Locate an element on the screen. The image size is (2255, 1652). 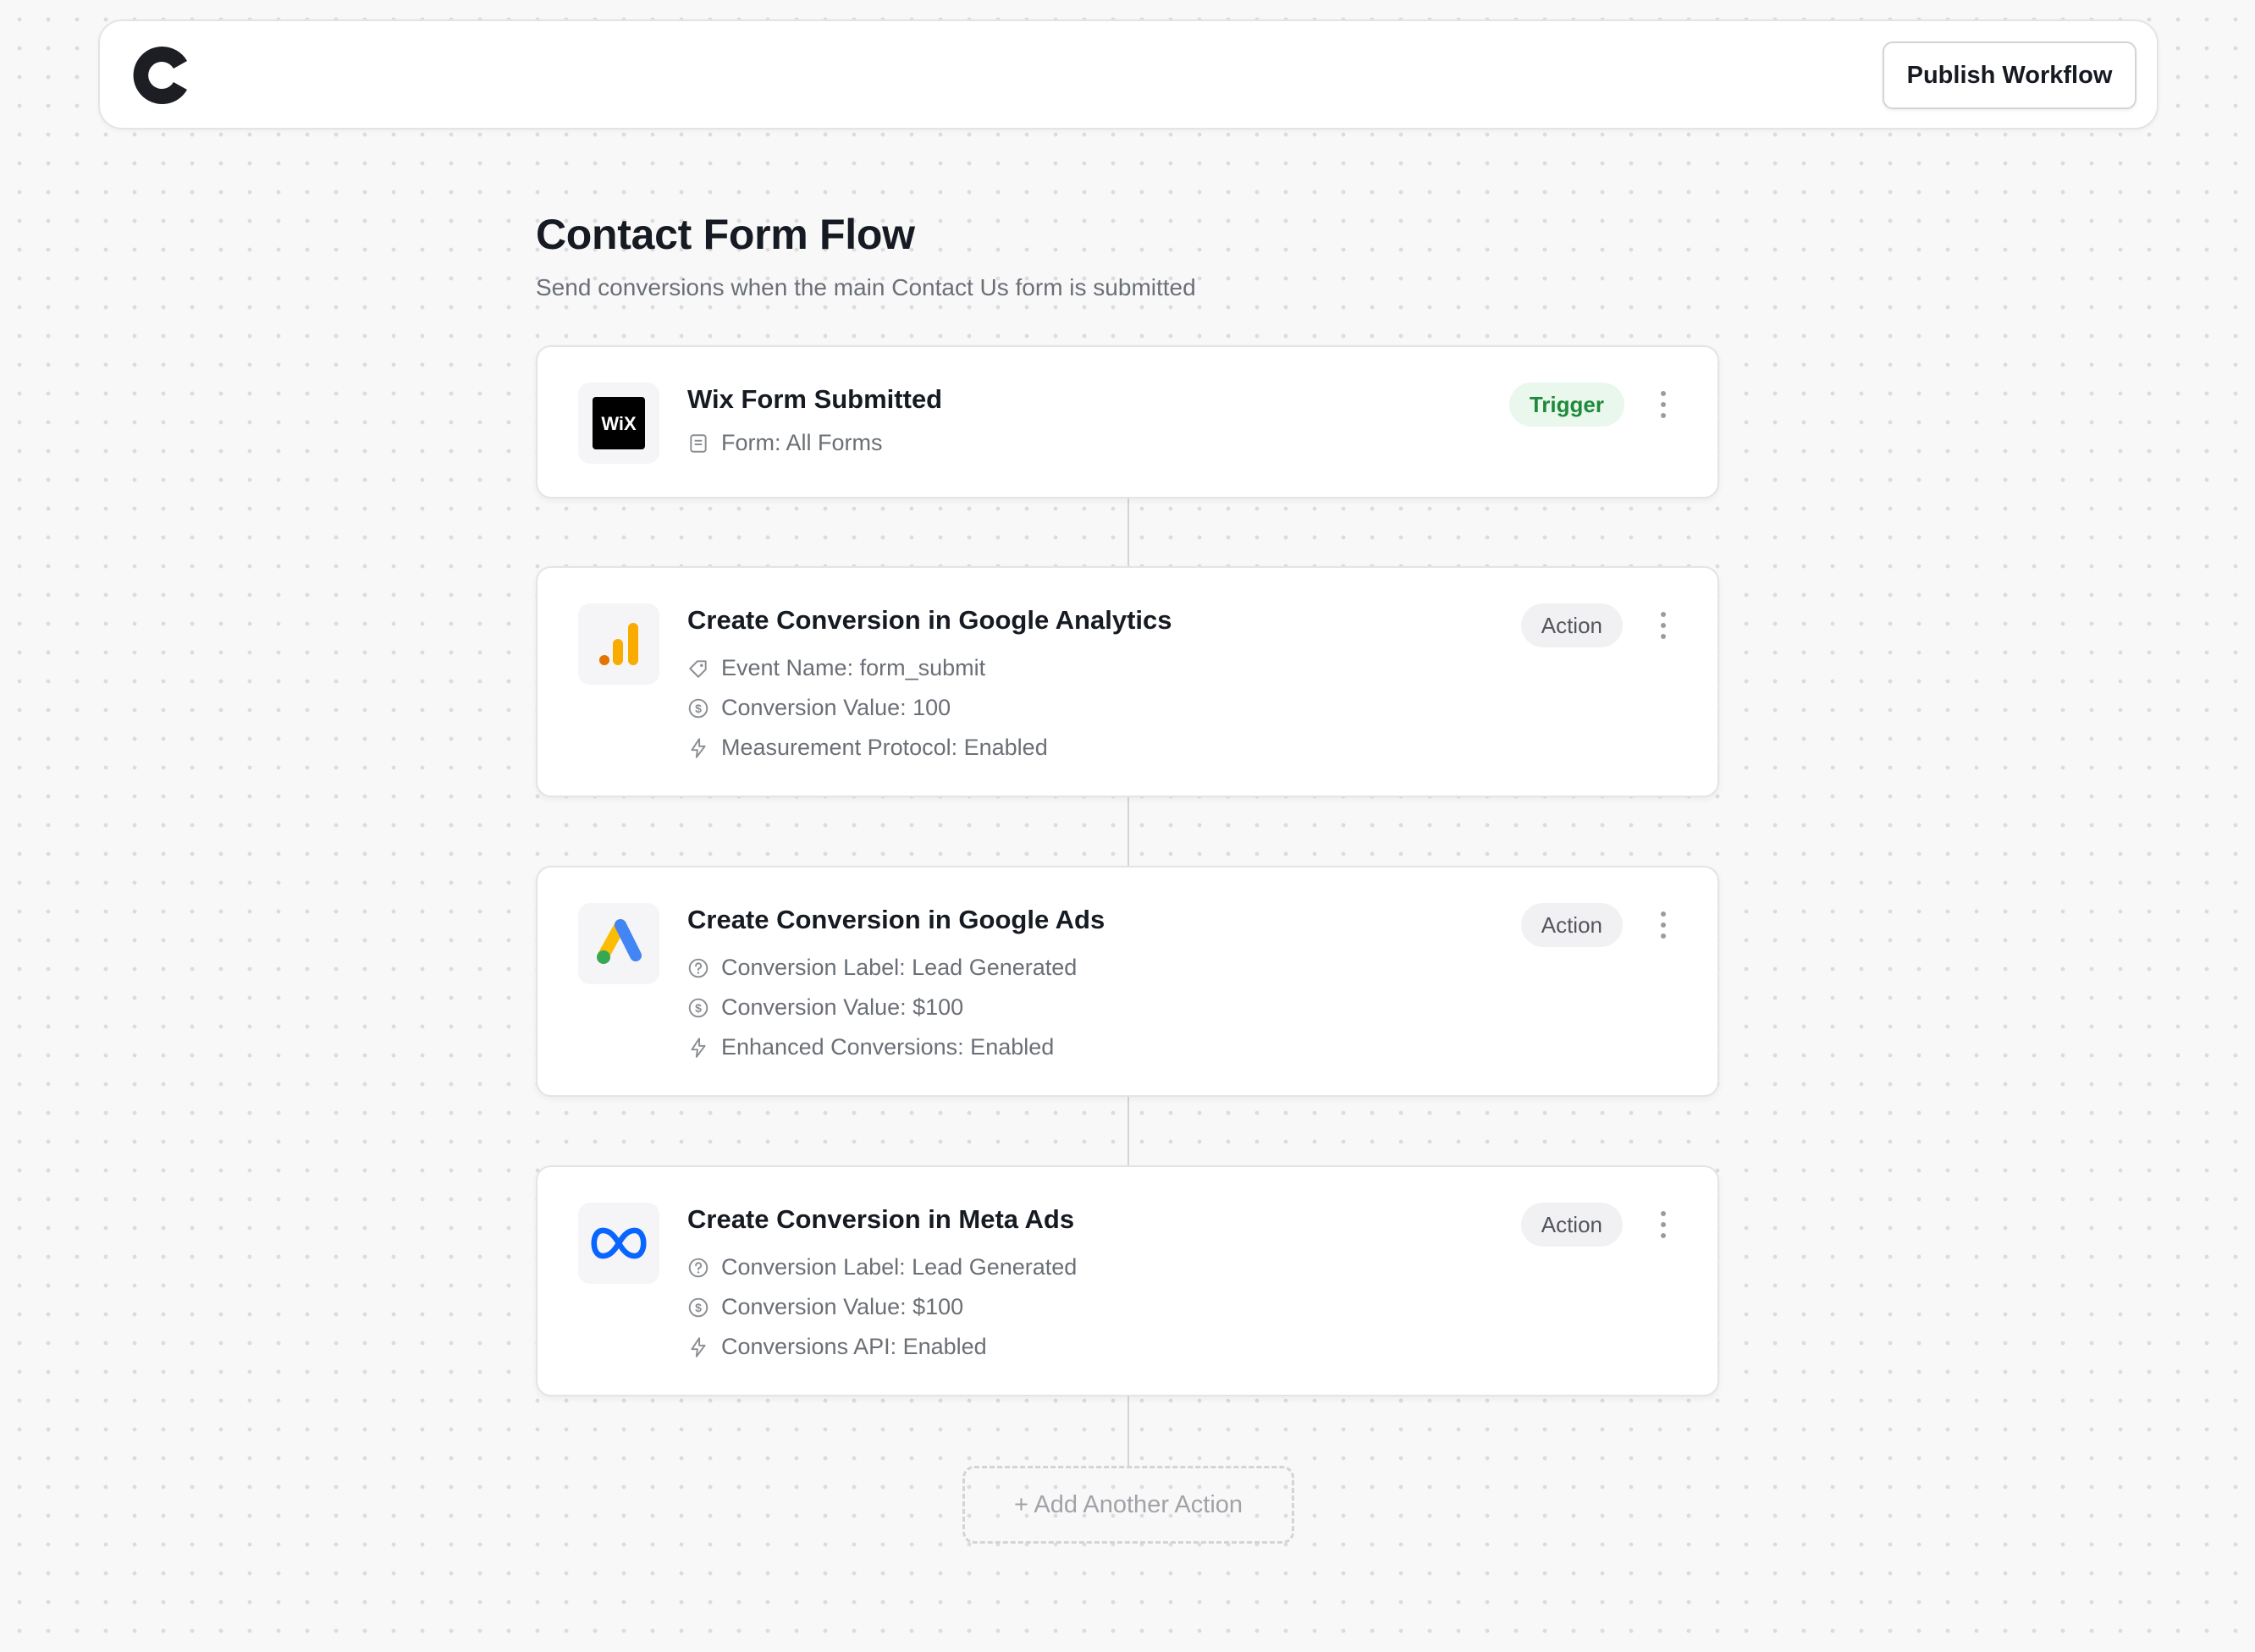
tag-icon is located at coordinates (698, 668).